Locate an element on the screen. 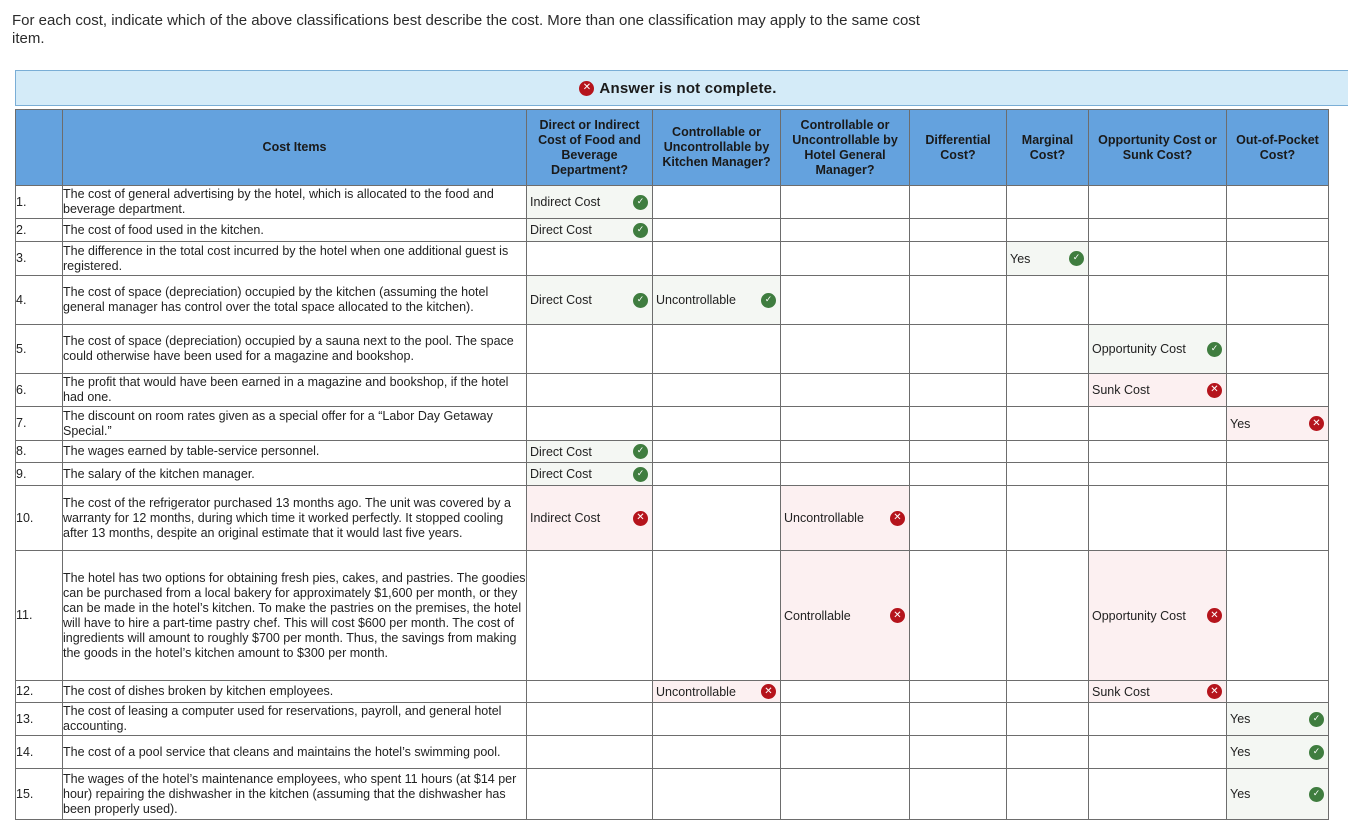 This screenshot has height=827, width=1348. answer-cell-opportunity-sunk: Opportunity Cost ✕ is located at coordinates (1157, 615).